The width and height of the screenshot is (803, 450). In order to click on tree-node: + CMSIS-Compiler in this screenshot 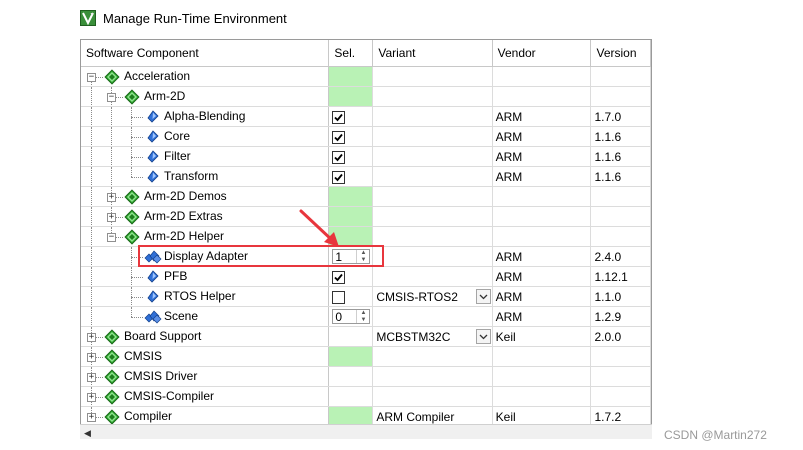, I will do `click(204, 396)`.